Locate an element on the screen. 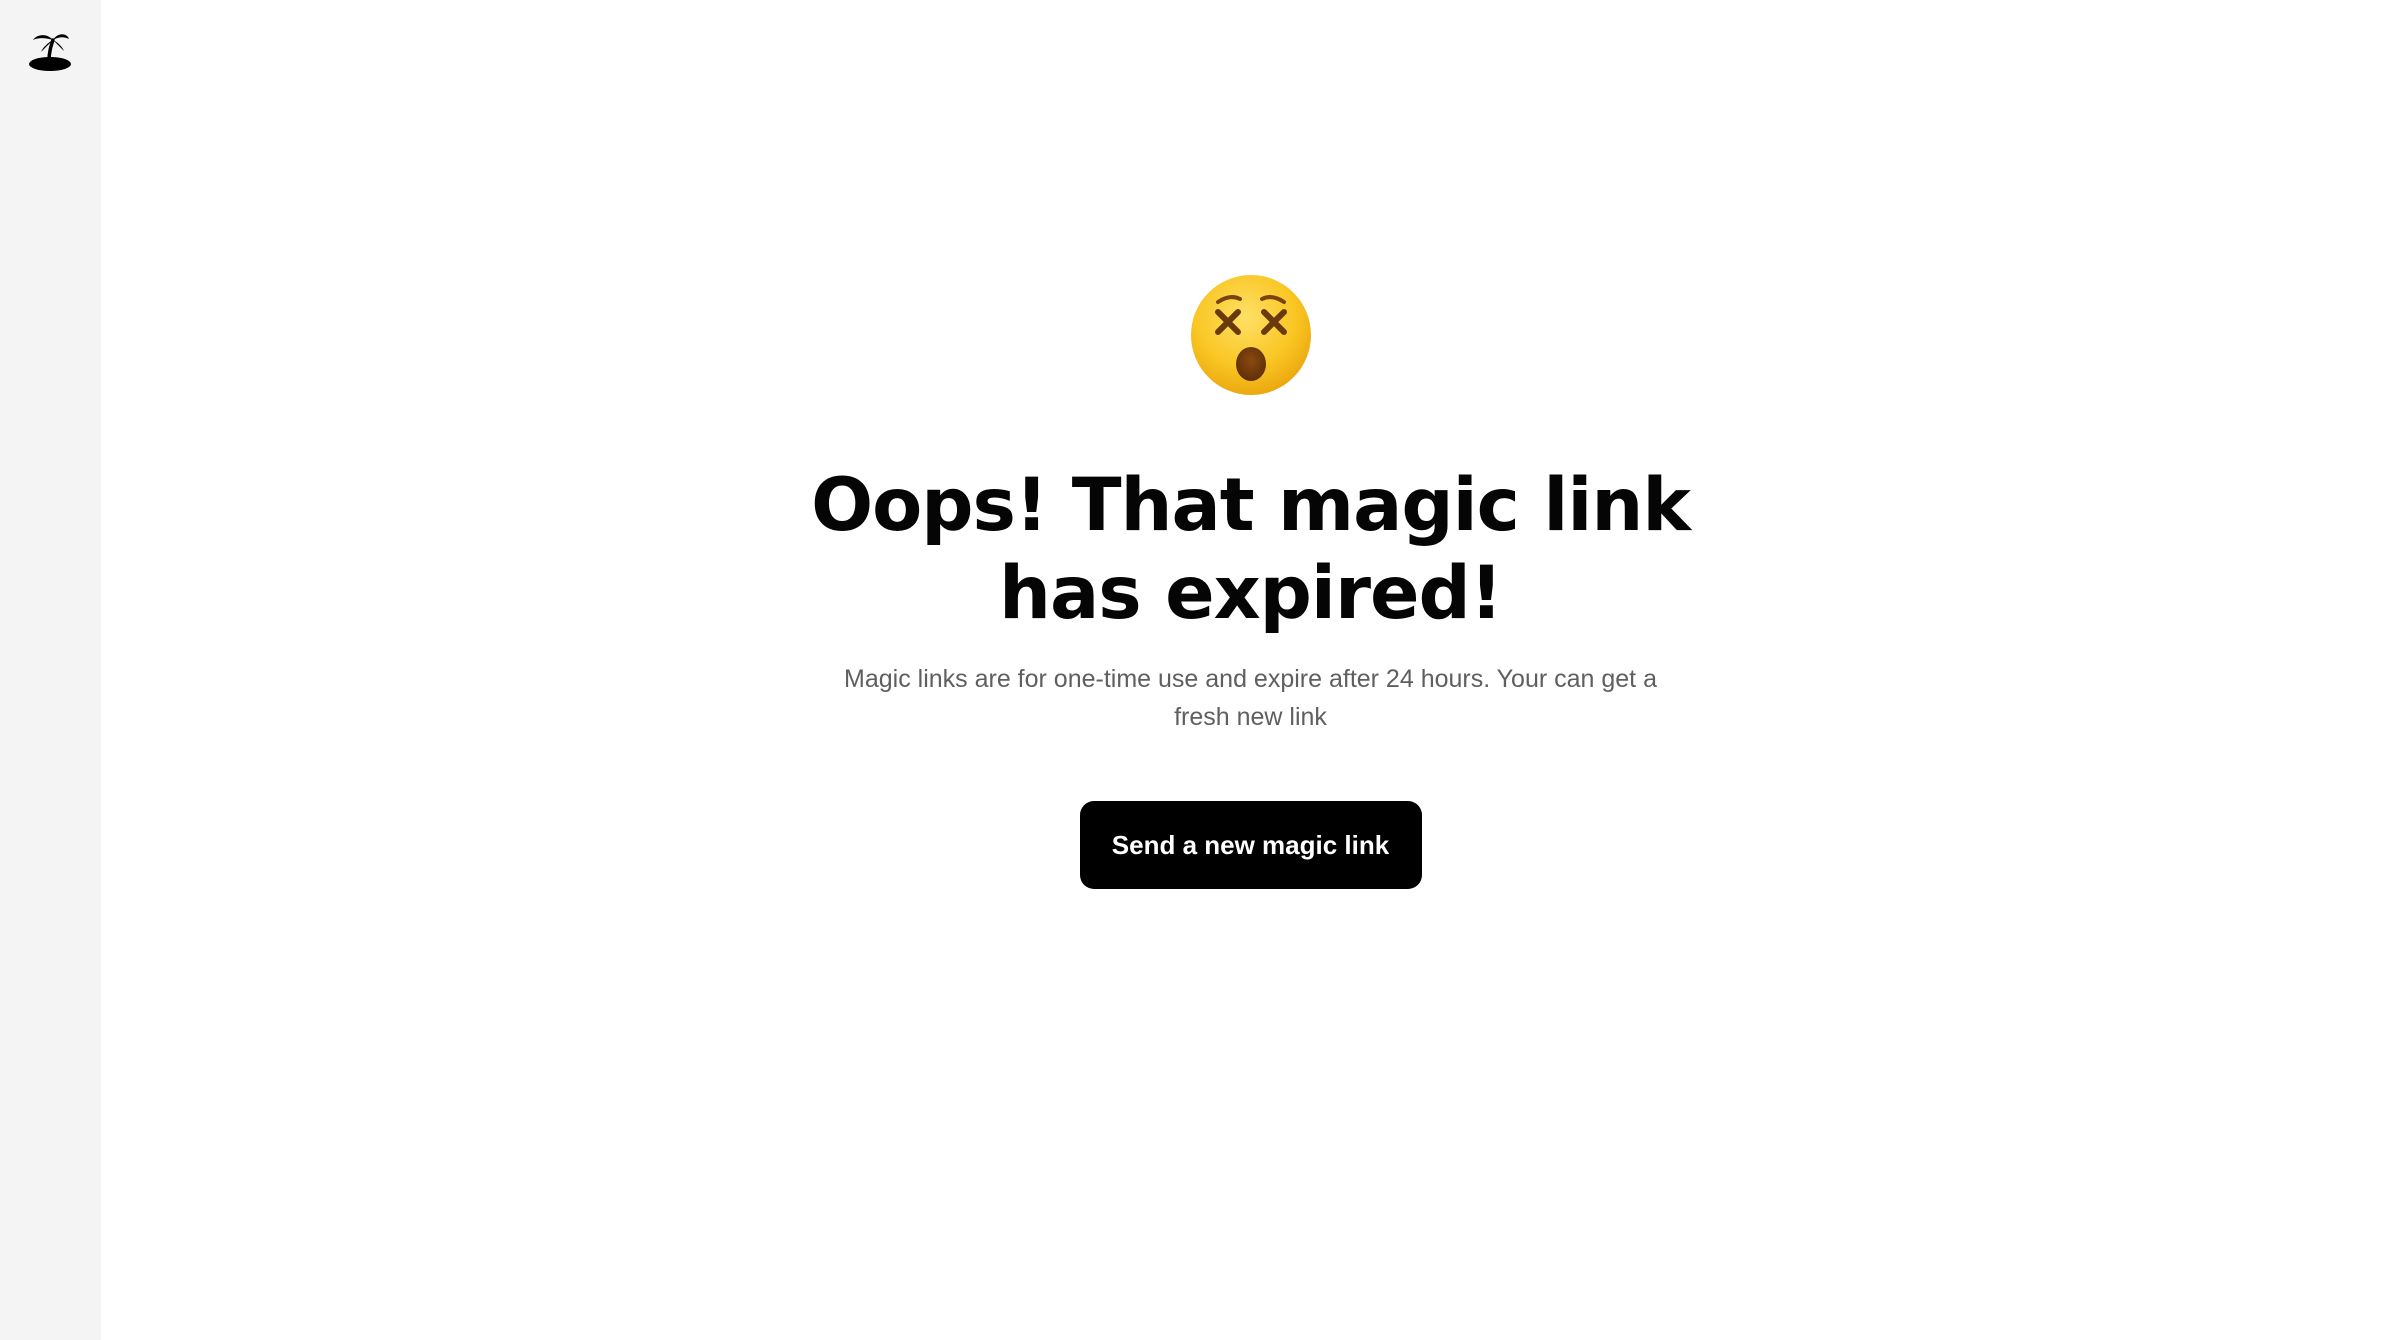  send-new-magic-link-button: Send a new magic link is located at coordinates (1250, 845).